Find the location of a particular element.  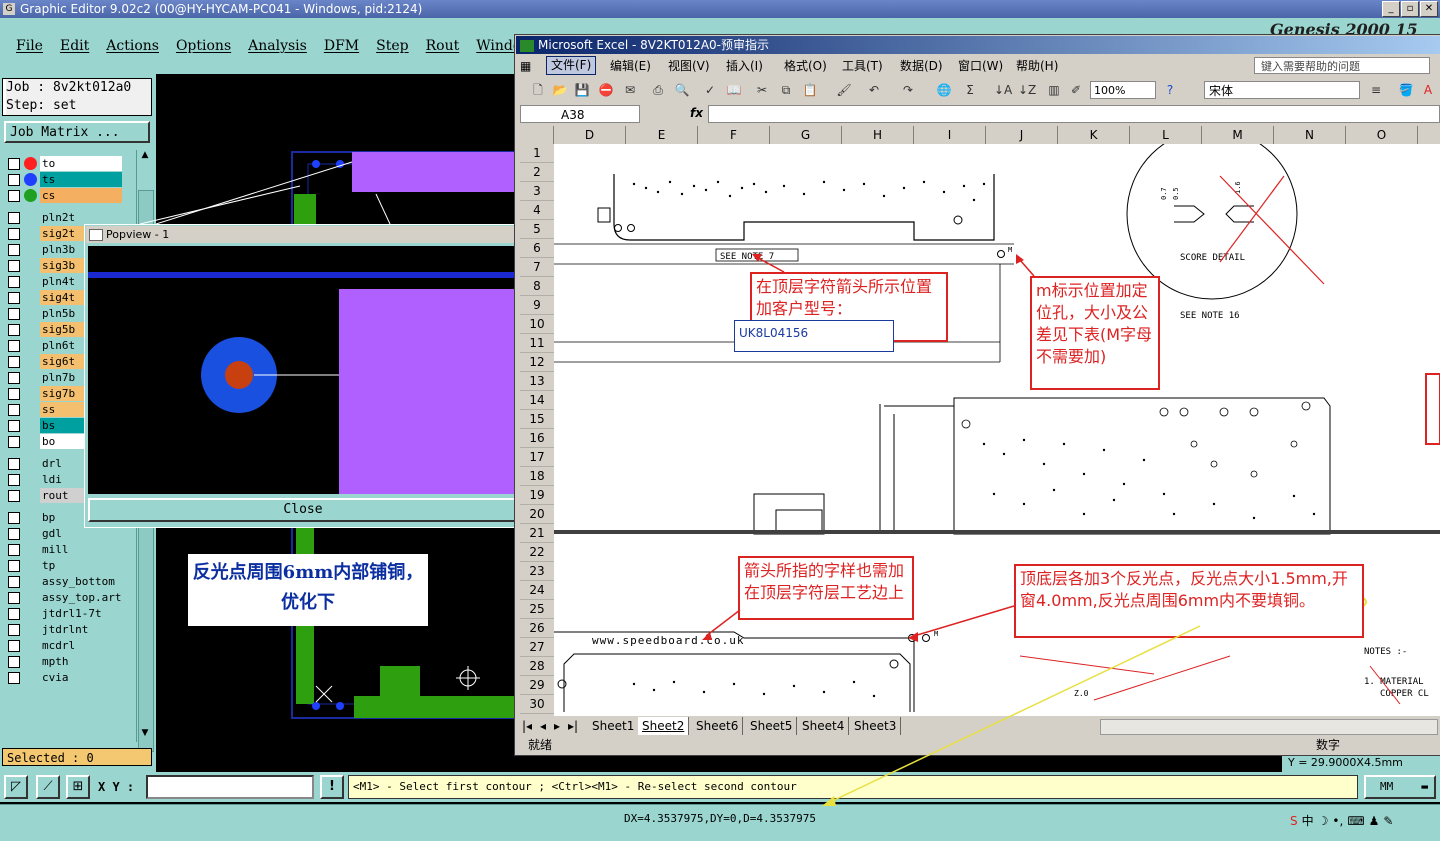

moon-icon: ☽ is located at coordinates (1323, 821).